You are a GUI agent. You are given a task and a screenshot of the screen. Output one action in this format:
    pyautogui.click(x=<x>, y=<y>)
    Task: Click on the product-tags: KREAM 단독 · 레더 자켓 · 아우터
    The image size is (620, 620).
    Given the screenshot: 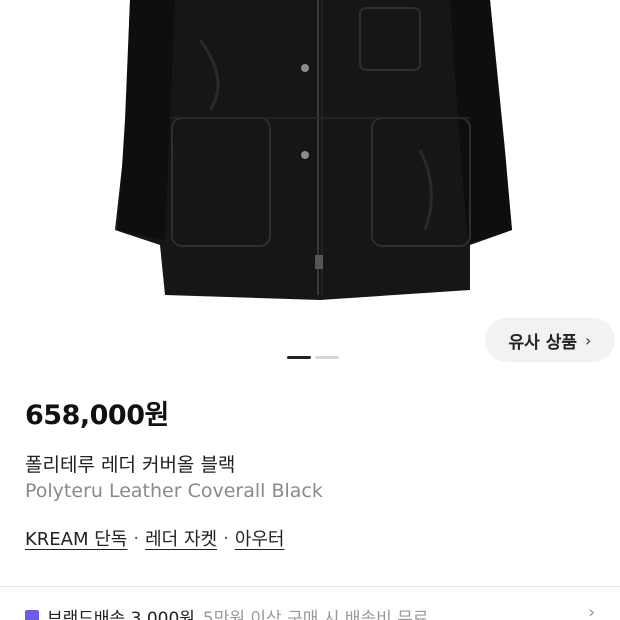 What is the action you would take?
    pyautogui.click(x=155, y=538)
    